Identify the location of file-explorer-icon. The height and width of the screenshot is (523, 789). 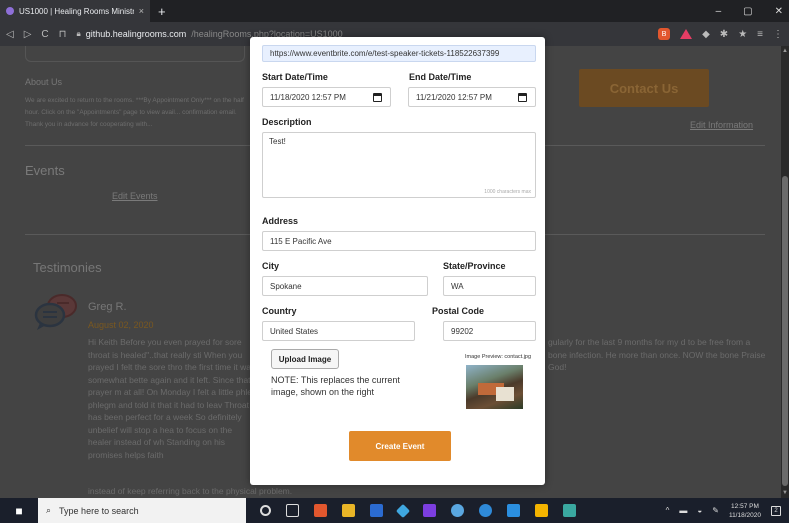
(348, 510).